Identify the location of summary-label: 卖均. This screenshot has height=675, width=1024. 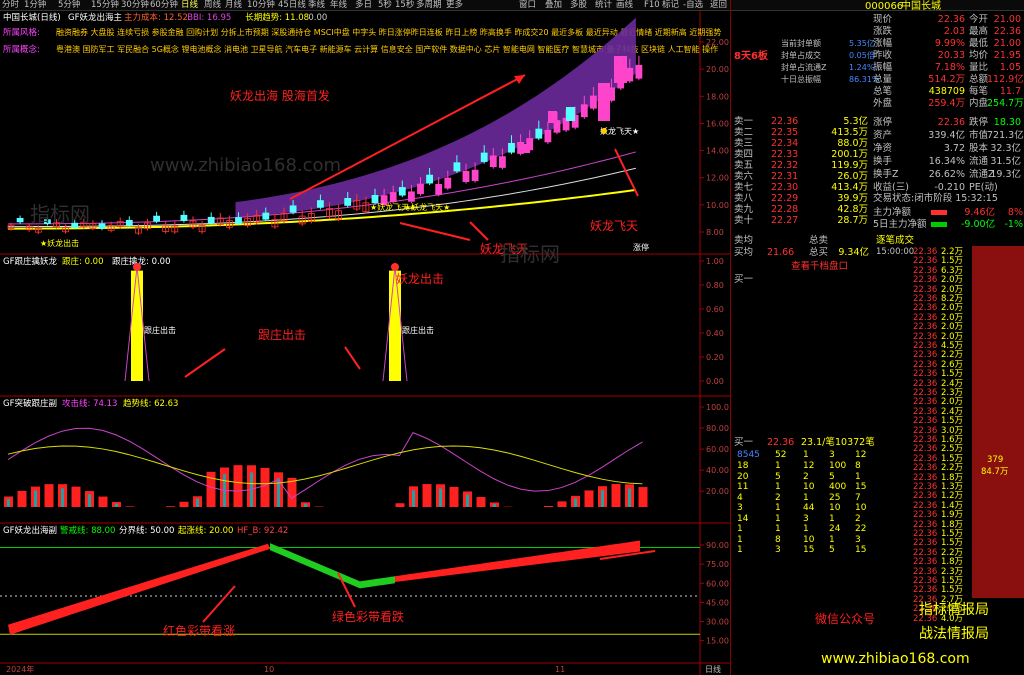
(744, 240).